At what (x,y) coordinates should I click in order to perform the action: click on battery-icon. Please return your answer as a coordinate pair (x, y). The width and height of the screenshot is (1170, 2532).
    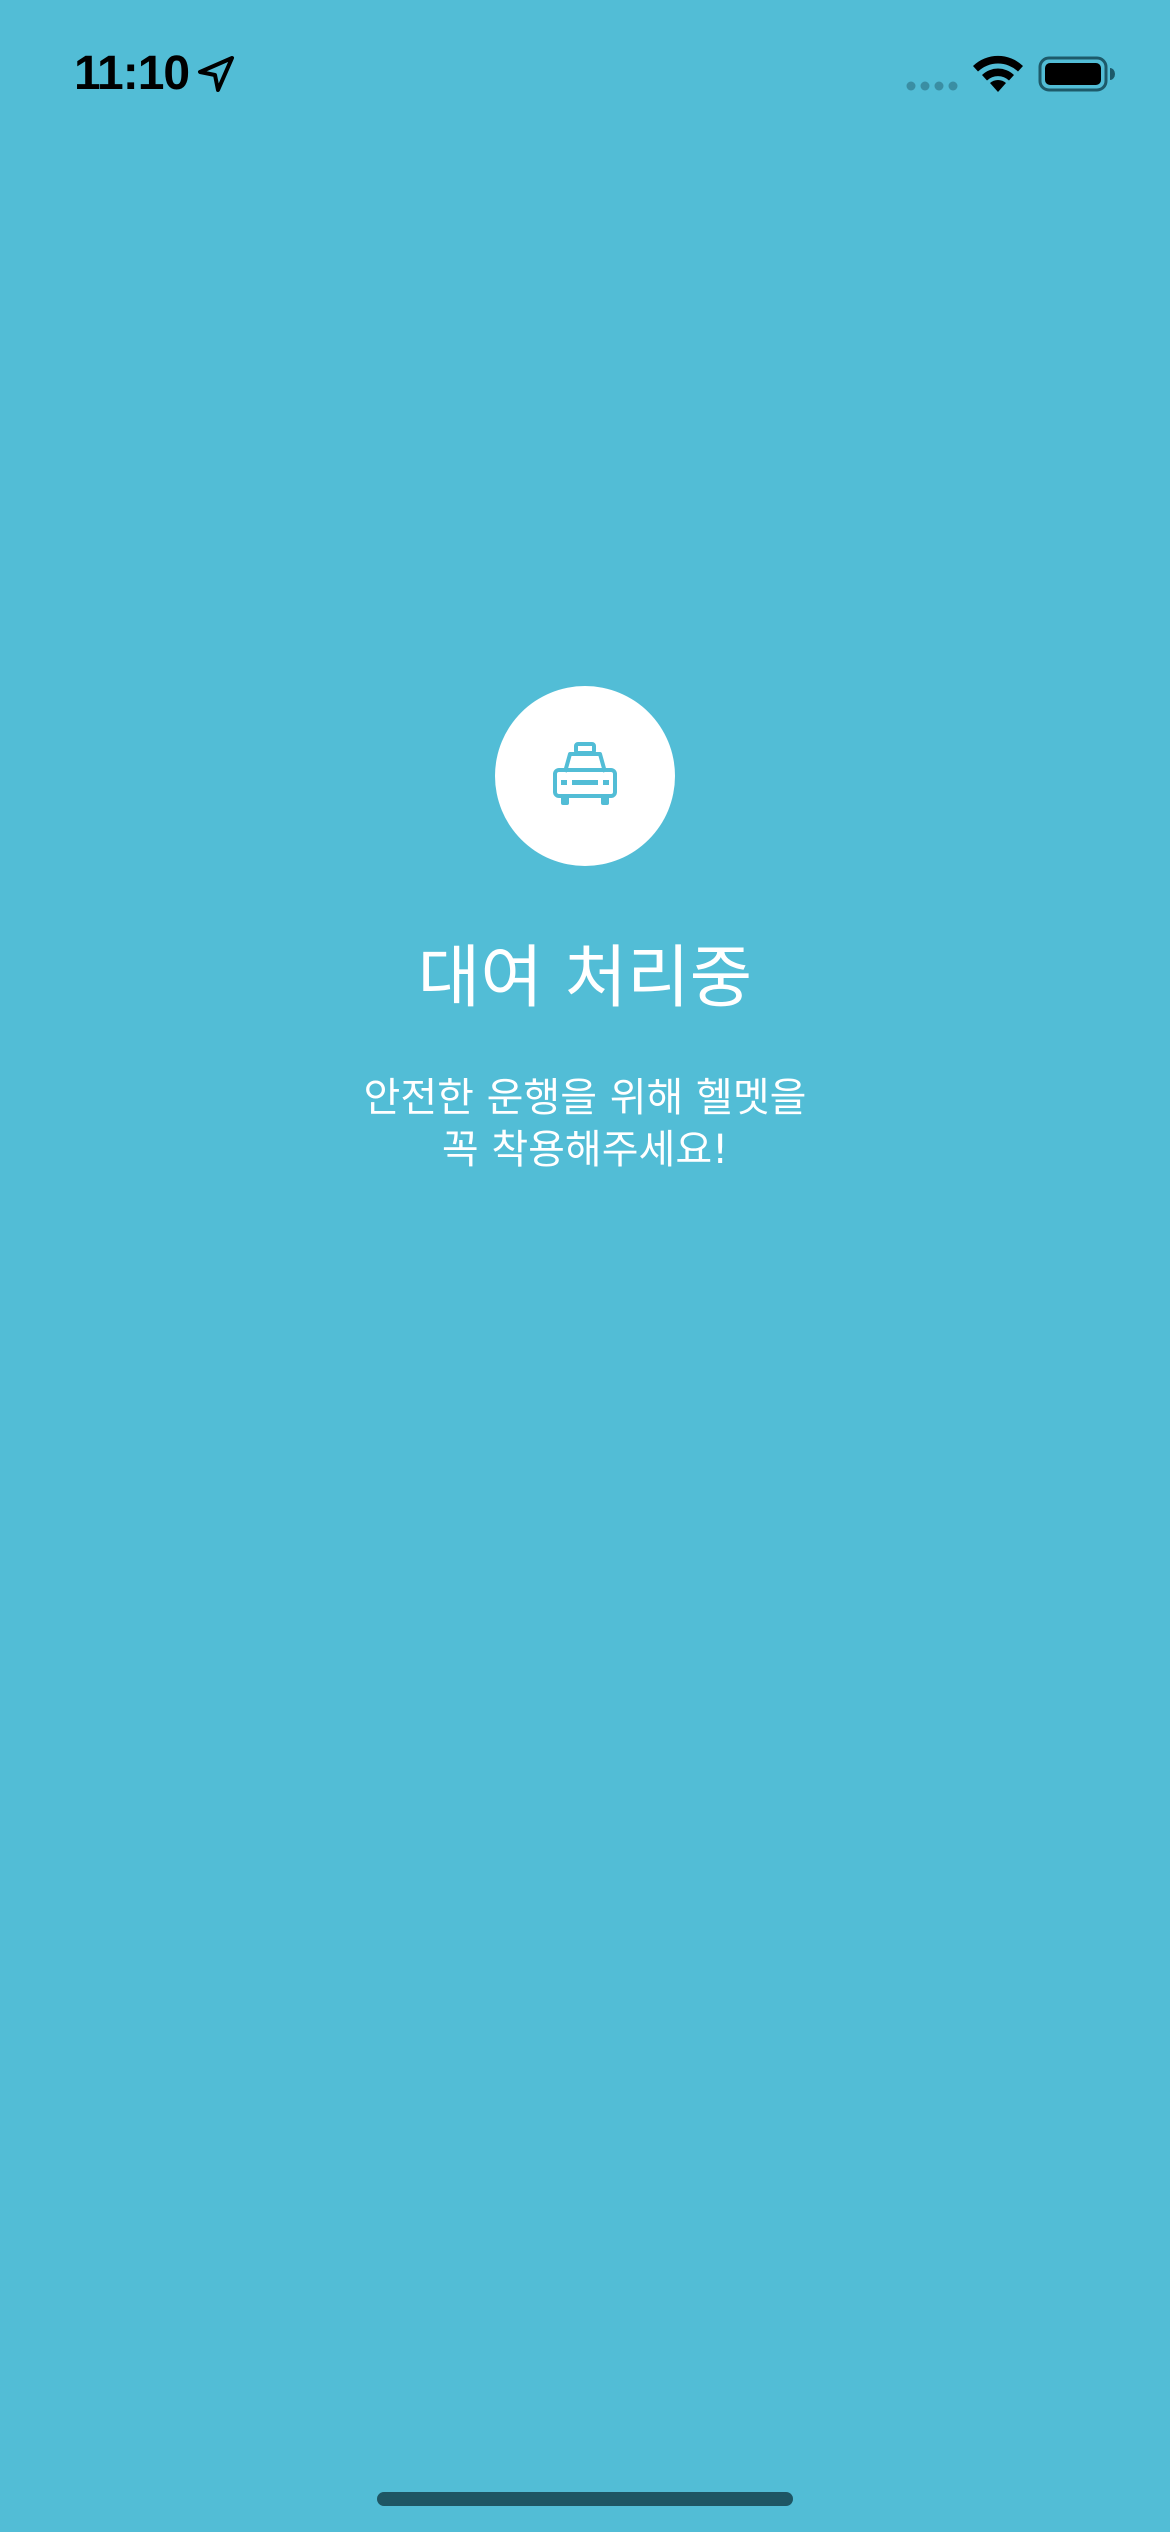
    Looking at the image, I should click on (1076, 74).